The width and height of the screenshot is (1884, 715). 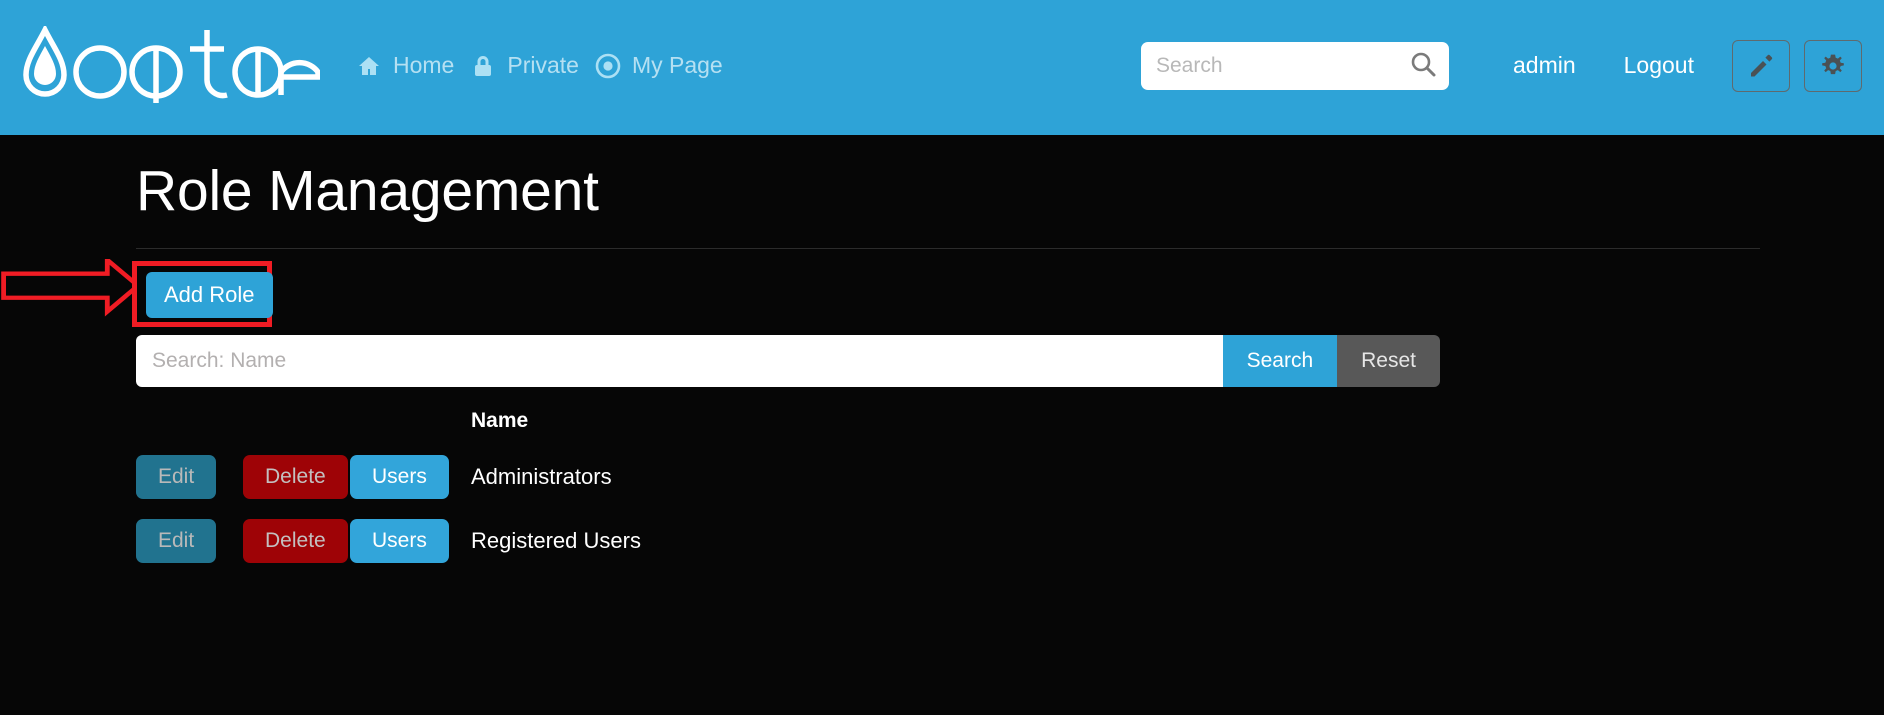 I want to click on brand-wordmark, so click(x=196, y=65).